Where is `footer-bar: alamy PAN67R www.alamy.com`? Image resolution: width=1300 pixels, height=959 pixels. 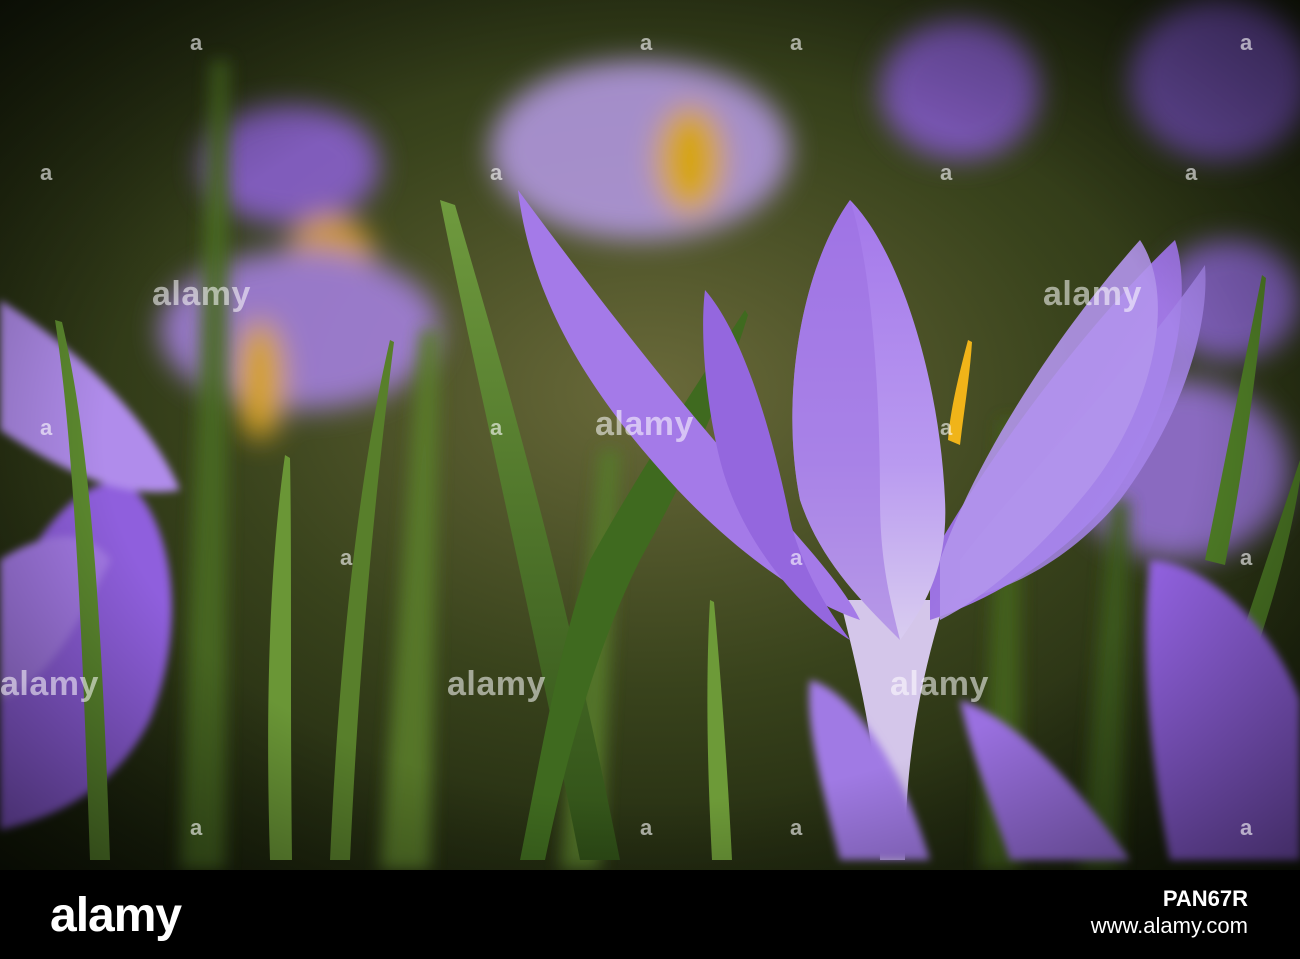 footer-bar: alamy PAN67R www.alamy.com is located at coordinates (650, 914).